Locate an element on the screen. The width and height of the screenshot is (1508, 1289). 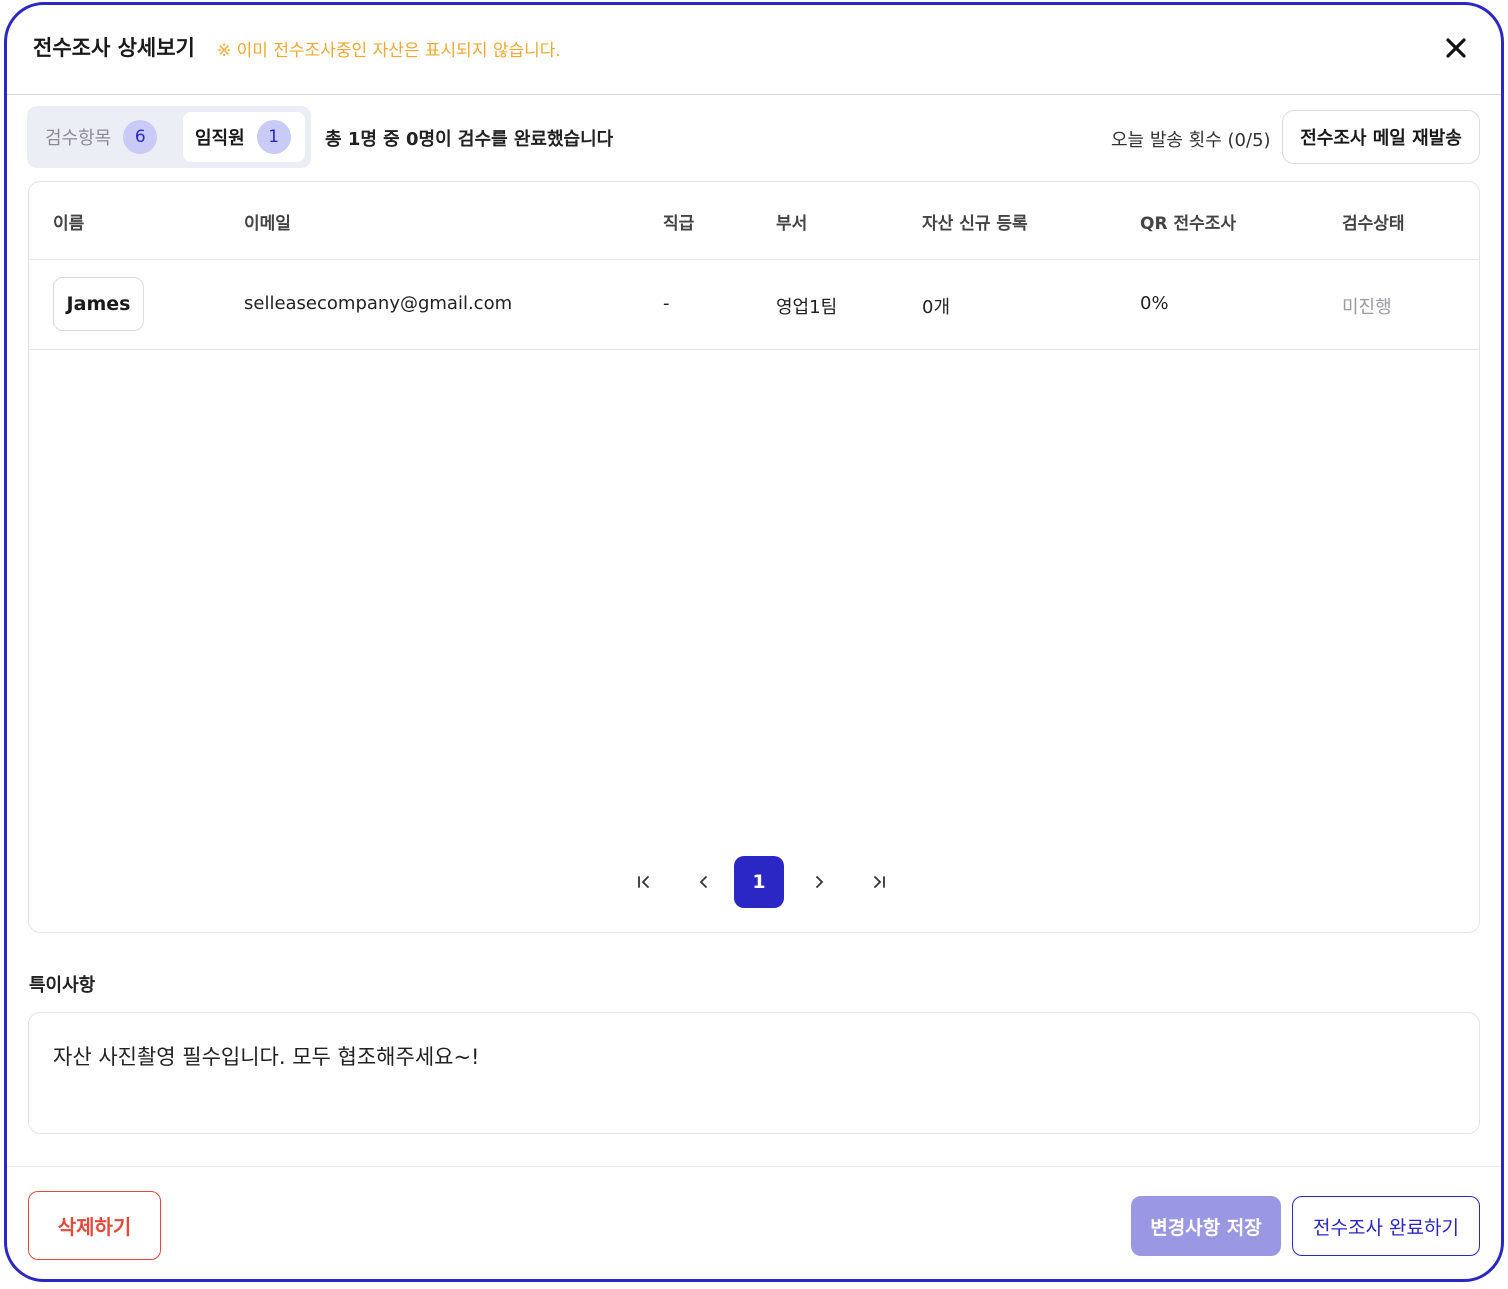
send-count: 오늘 발송 횟수 (0/5) is located at coordinates (1191, 140).